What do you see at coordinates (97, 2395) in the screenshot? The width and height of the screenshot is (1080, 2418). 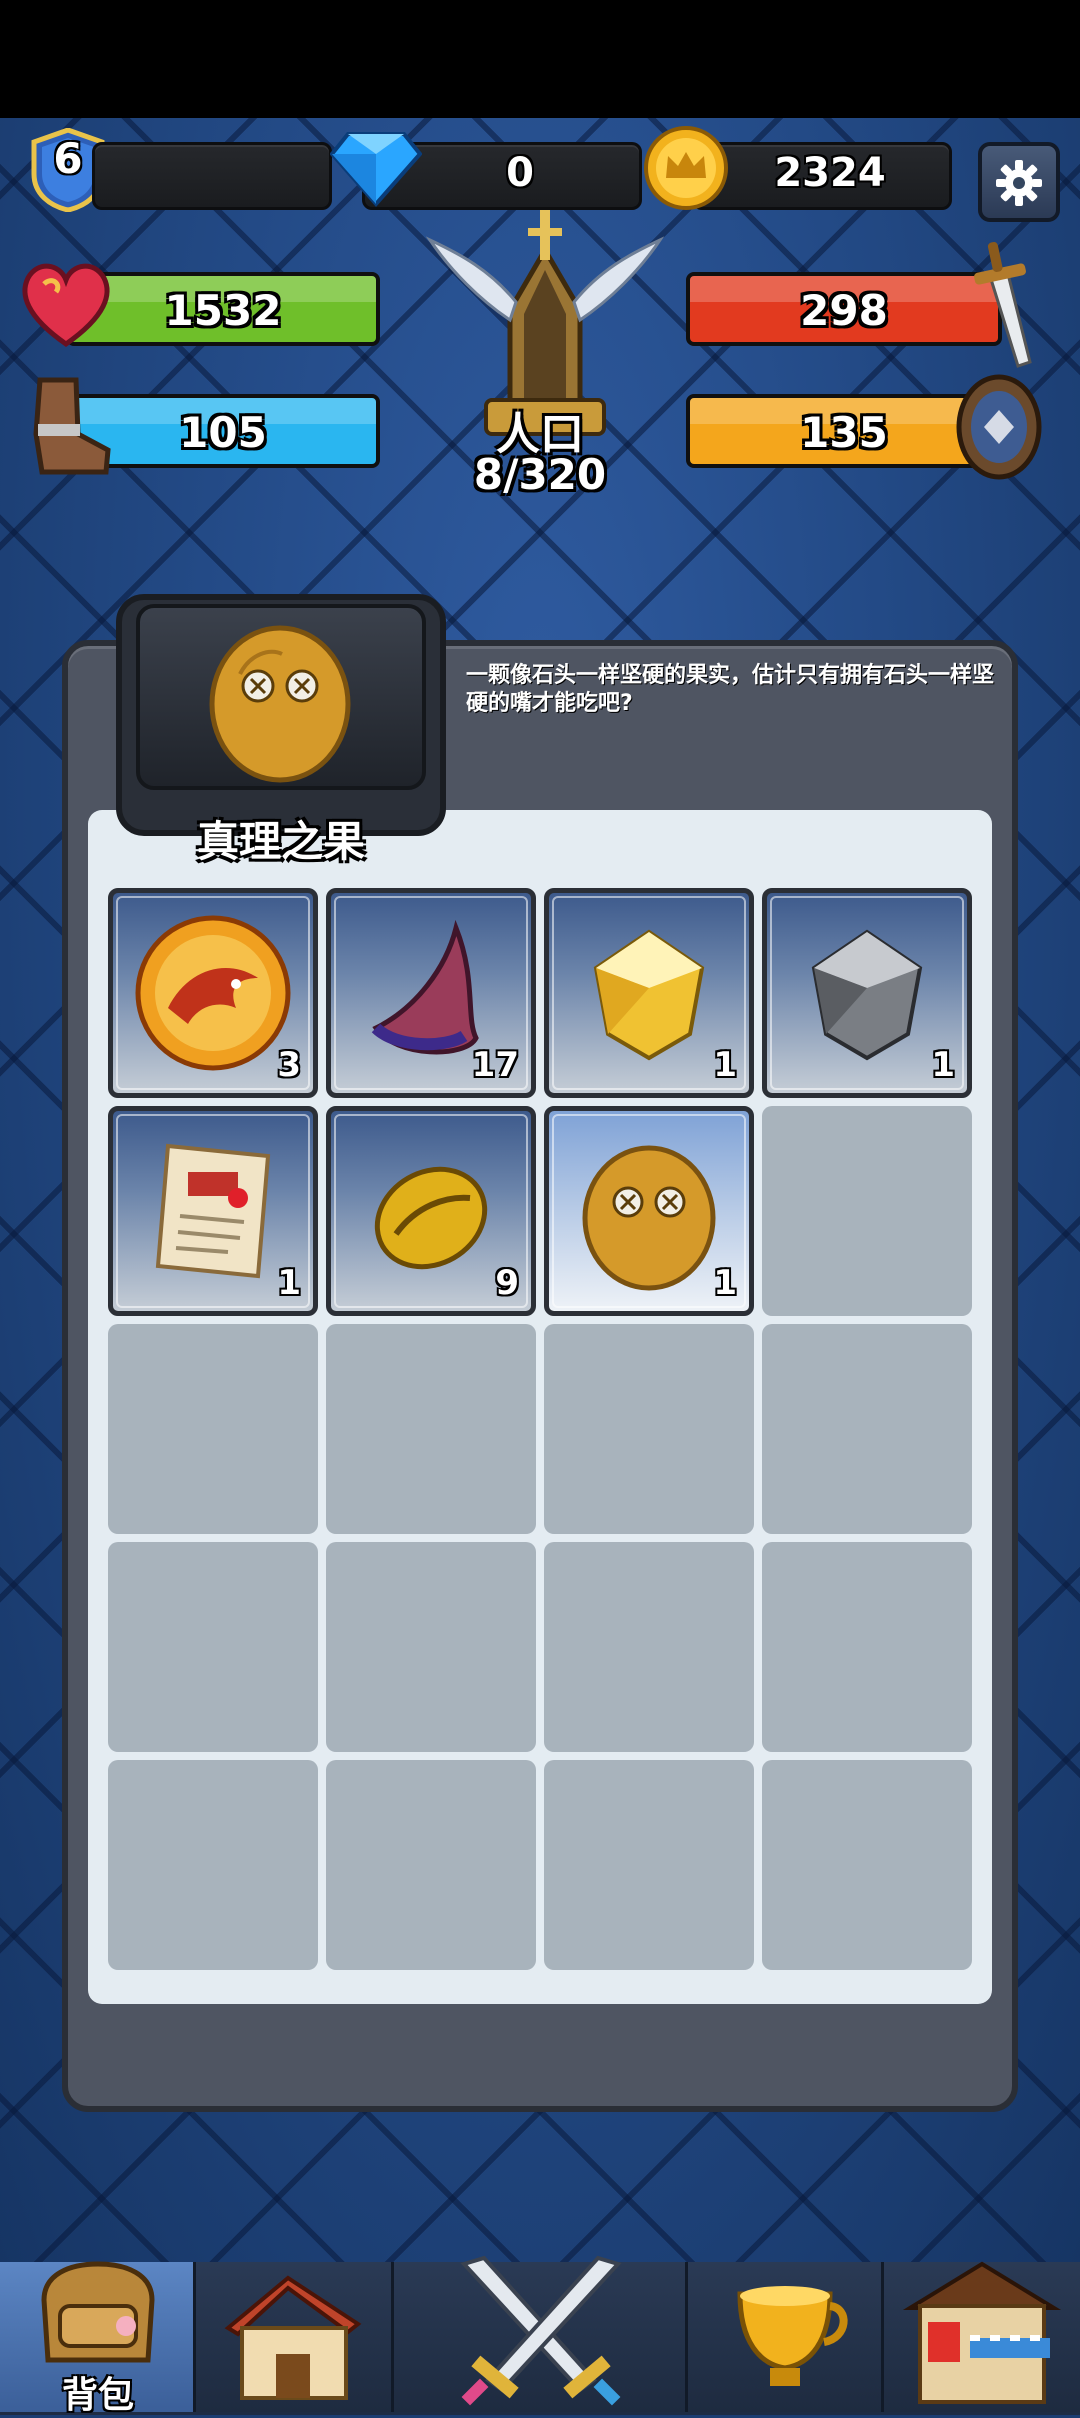 I see `tab-backpack-label: 背包` at bounding box center [97, 2395].